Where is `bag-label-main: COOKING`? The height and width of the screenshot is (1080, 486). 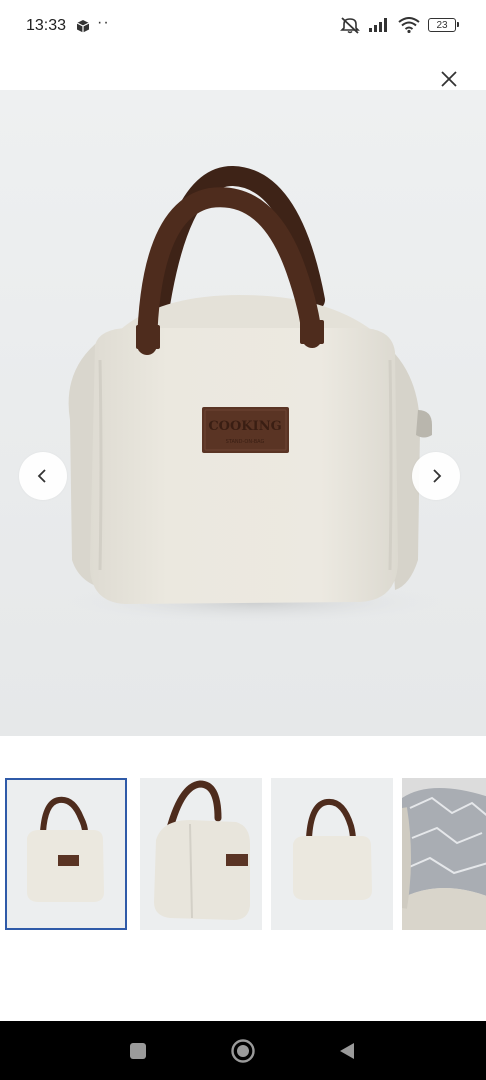 bag-label-main: COOKING is located at coordinates (244, 426).